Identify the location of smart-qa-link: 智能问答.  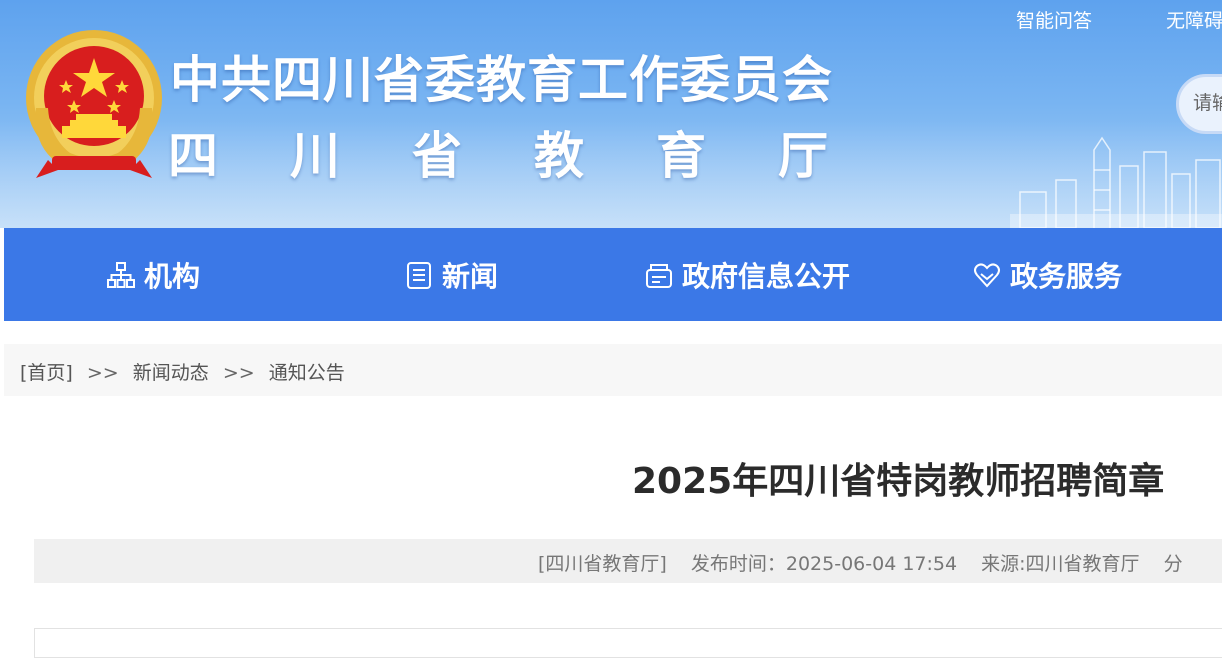
(1054, 19).